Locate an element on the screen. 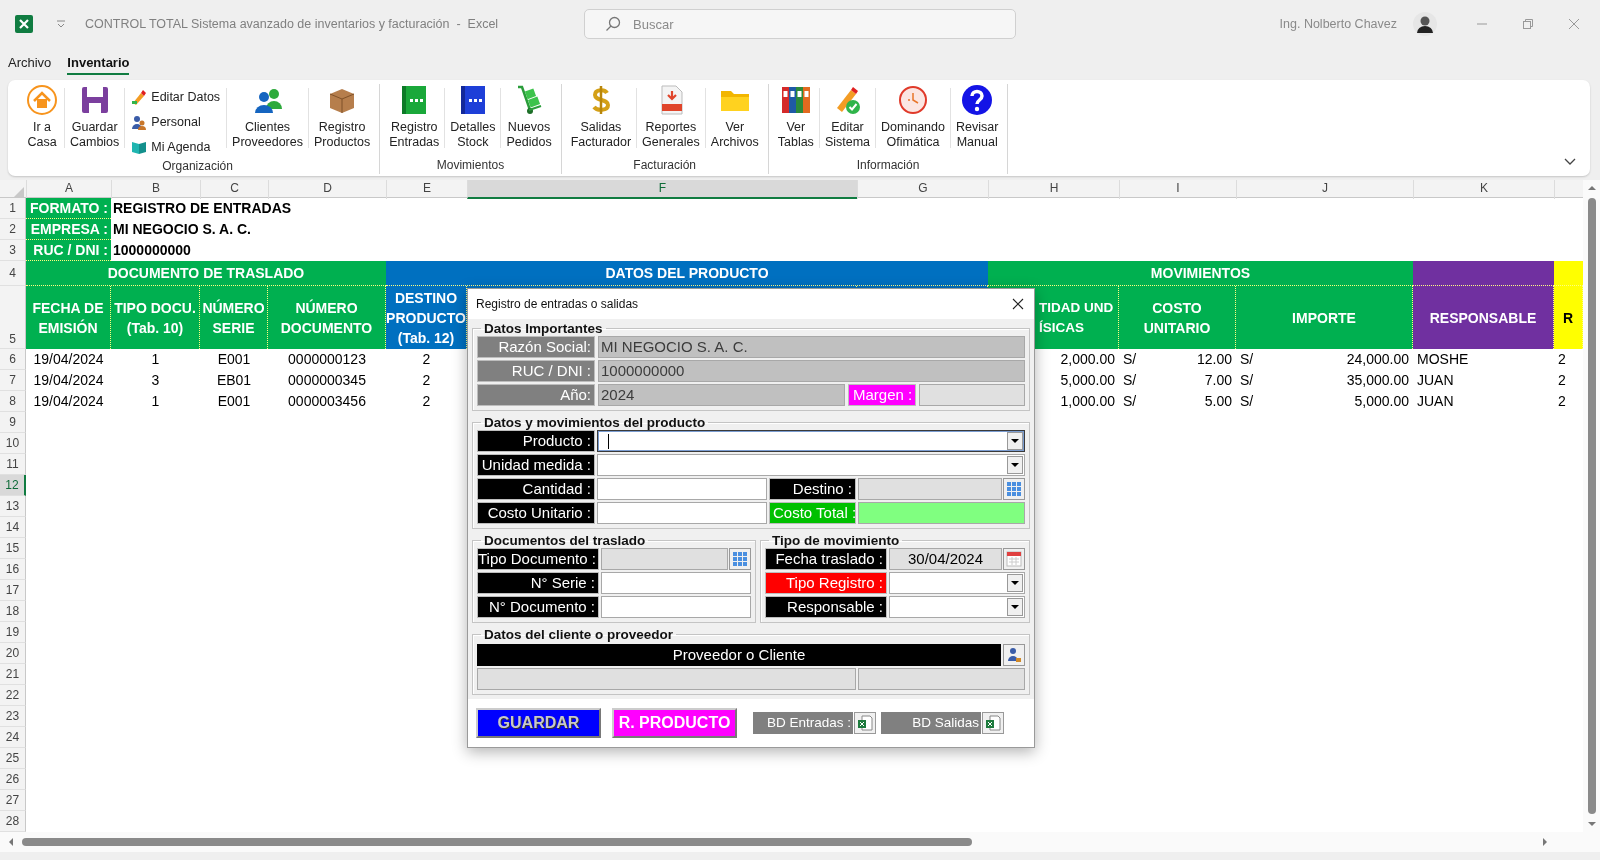 The height and width of the screenshot is (860, 1600). ribbon-button: Reportes Generales is located at coordinates (671, 117).